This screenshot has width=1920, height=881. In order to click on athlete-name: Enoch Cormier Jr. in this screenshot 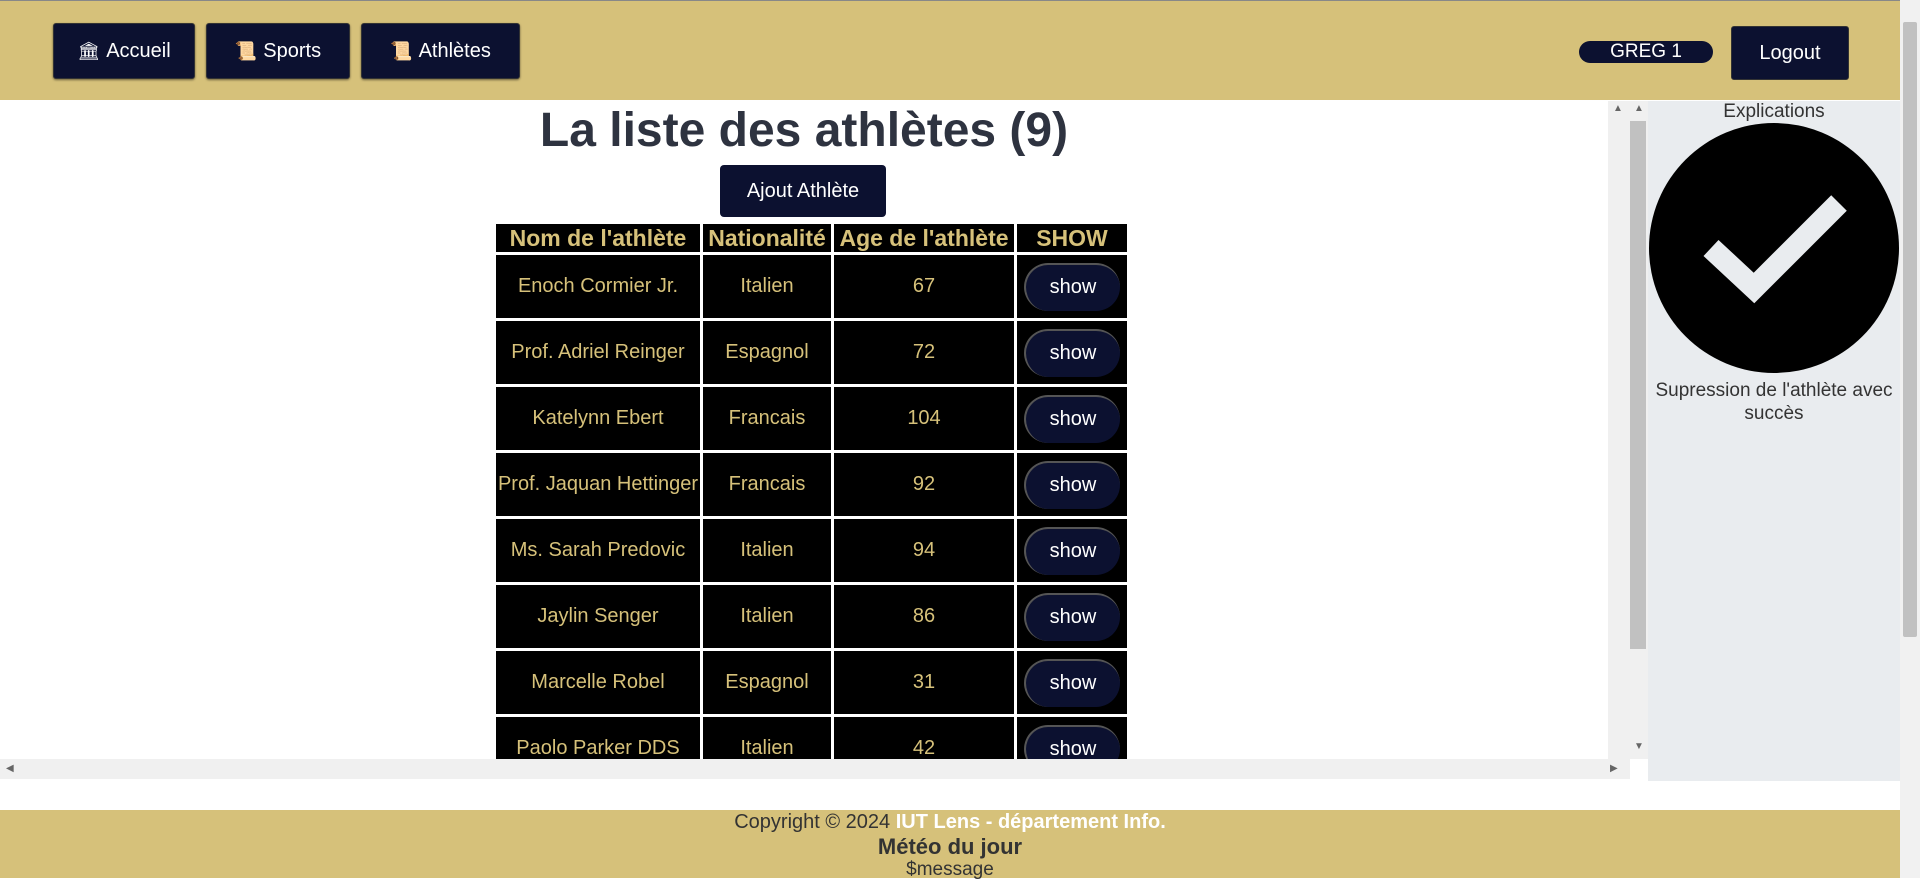, I will do `click(598, 286)`.